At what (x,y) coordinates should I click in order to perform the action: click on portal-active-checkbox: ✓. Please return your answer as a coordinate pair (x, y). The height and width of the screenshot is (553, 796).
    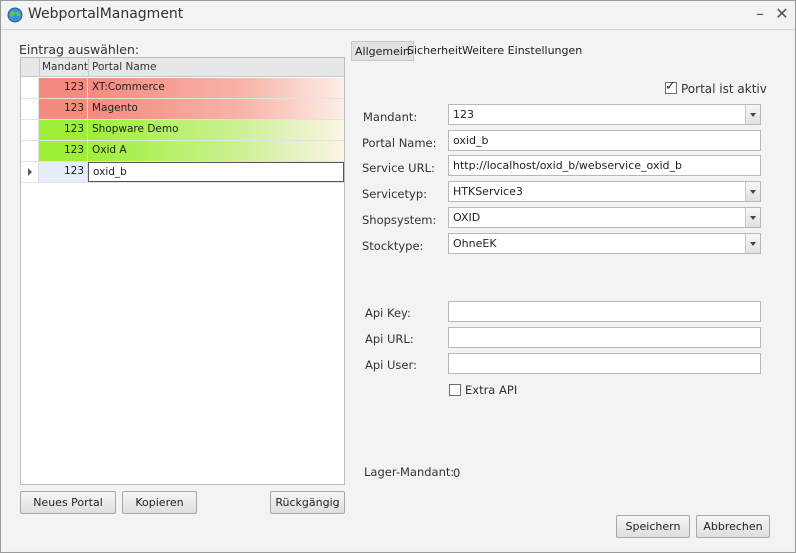
    Looking at the image, I should click on (671, 86).